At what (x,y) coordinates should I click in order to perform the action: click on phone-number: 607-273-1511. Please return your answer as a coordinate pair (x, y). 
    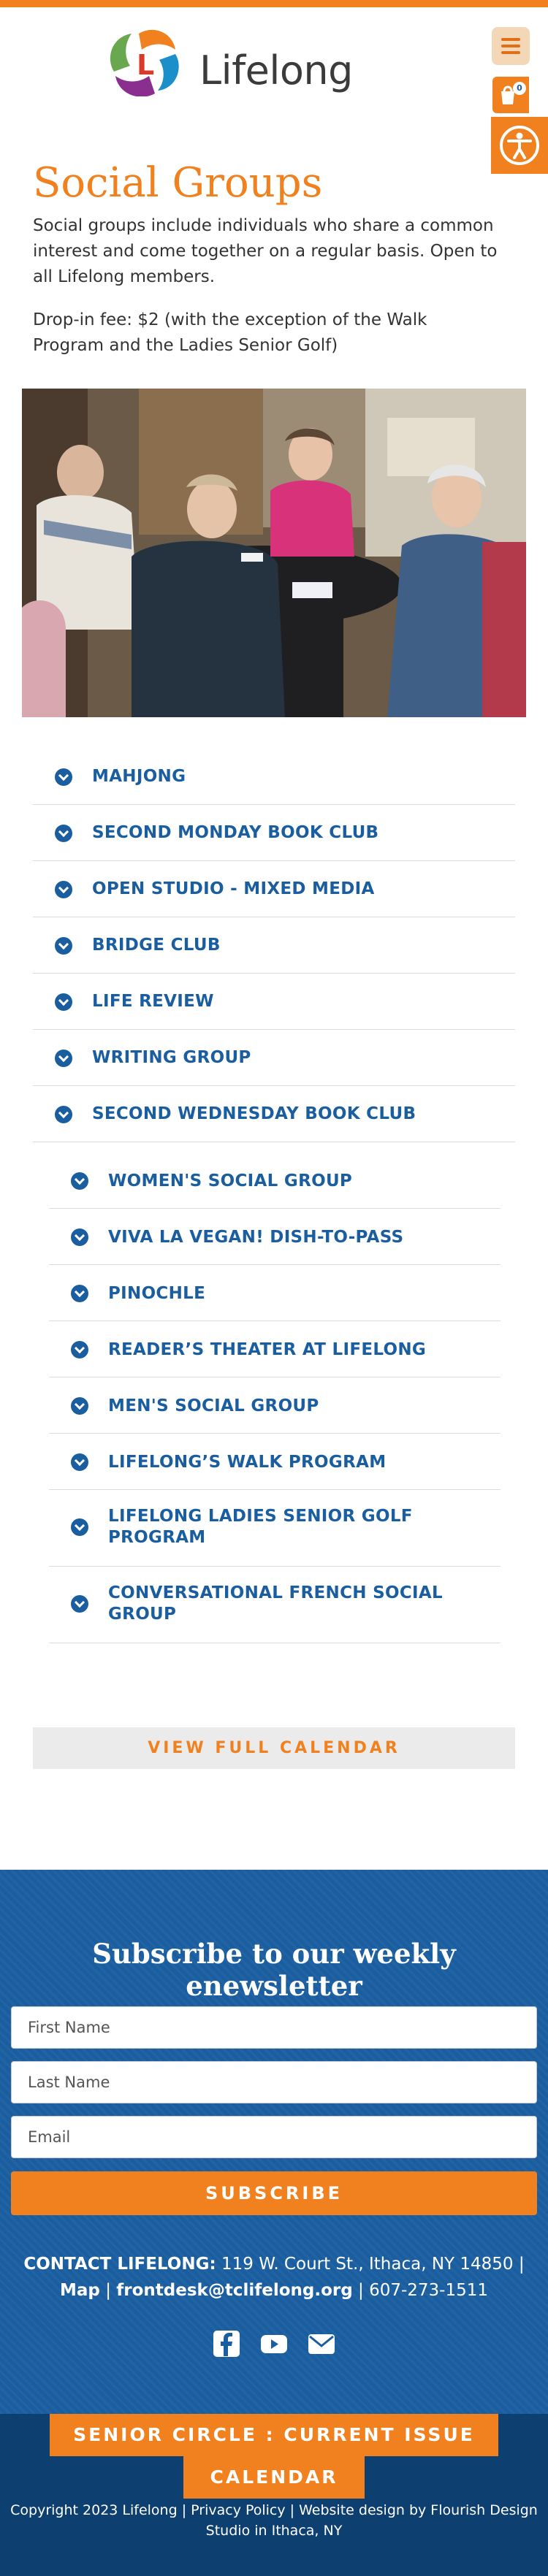
    Looking at the image, I should click on (428, 2290).